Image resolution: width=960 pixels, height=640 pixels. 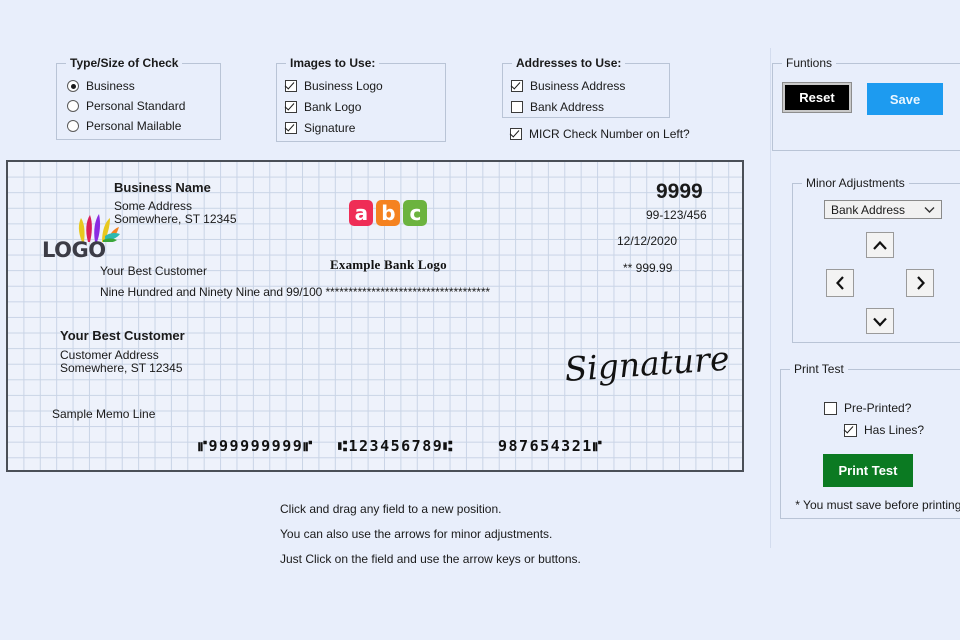 I want to click on print-test-legend: Print Test, so click(x=819, y=369).